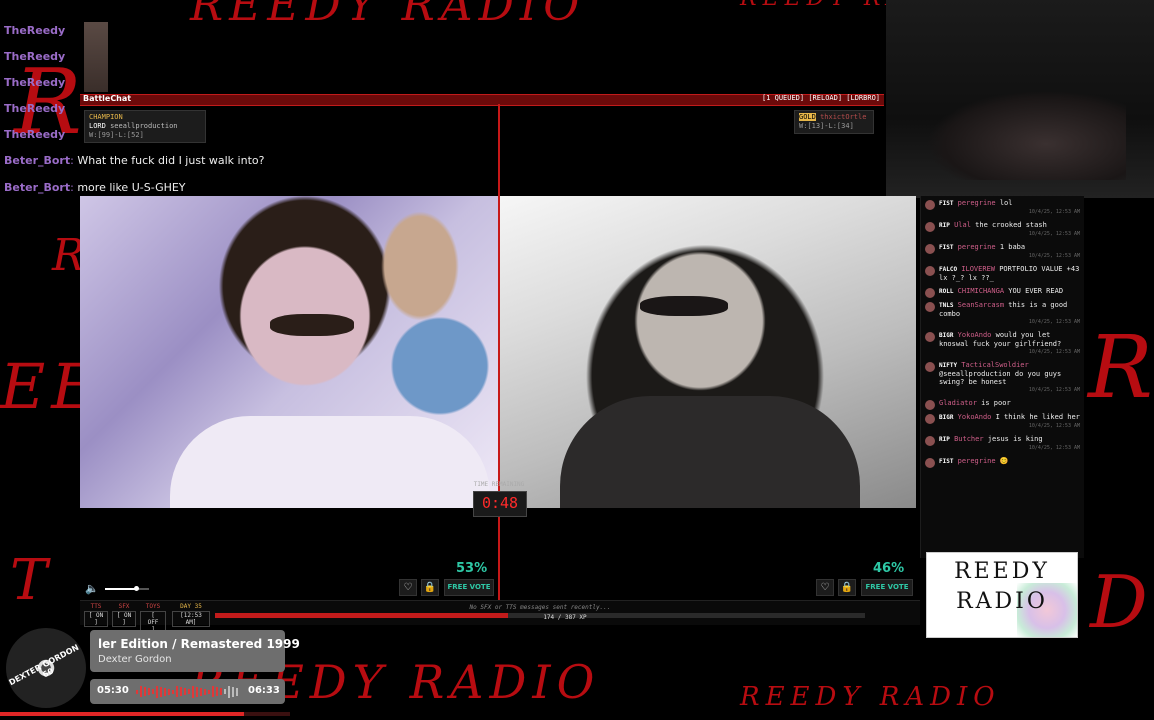 Image resolution: width=1154 pixels, height=720 pixels. I want to click on lordbro-button: [LDRBRO], so click(863, 98).